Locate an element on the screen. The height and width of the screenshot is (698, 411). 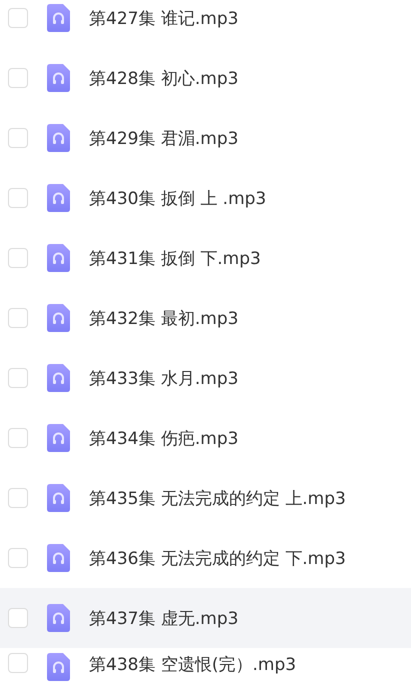
file-row: 第437集 虚无.mp3 is located at coordinates (205, 618).